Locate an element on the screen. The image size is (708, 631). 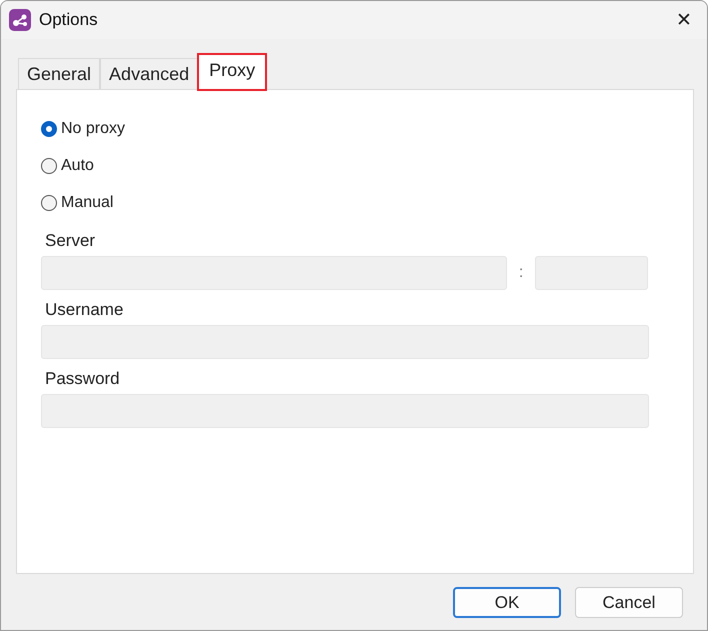
tab: Proxy is located at coordinates (232, 72).